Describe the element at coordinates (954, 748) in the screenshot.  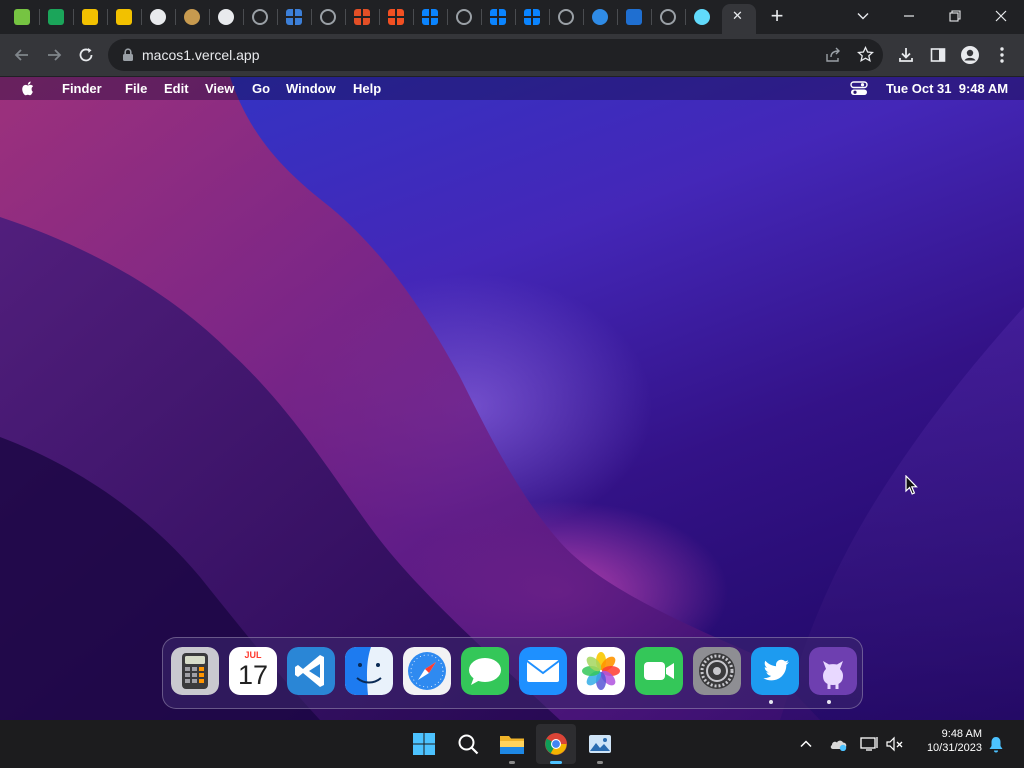
I see `taskbar-date: 10/31/2023` at that location.